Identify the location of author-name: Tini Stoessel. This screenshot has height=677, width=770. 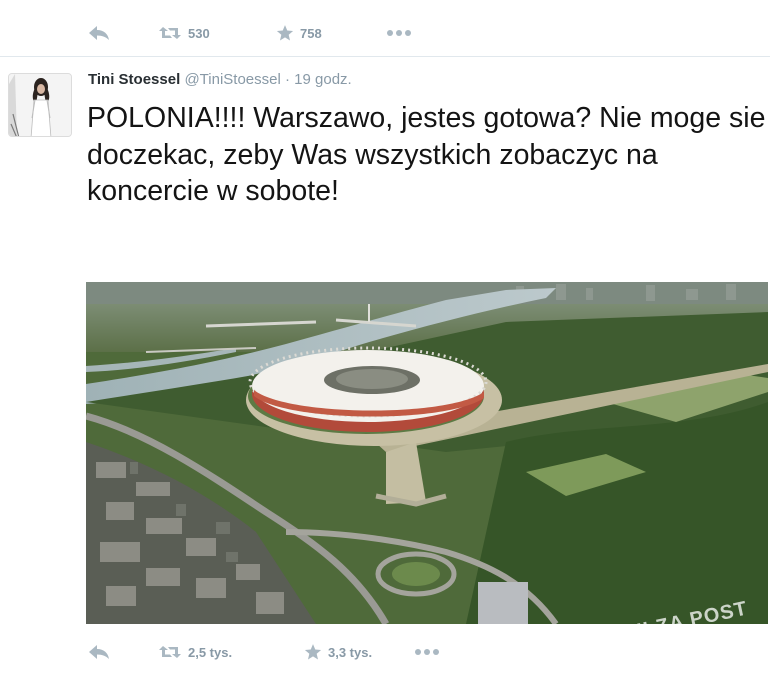
(134, 79).